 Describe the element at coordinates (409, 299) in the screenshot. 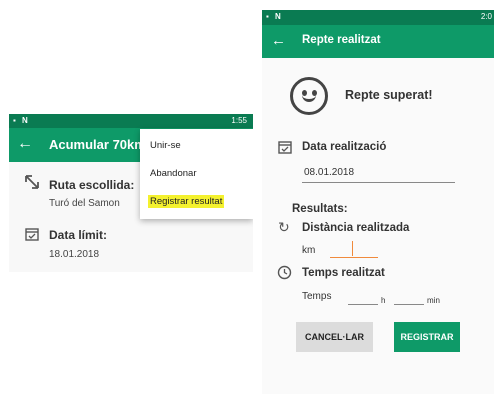

I see `minutes-input` at that location.